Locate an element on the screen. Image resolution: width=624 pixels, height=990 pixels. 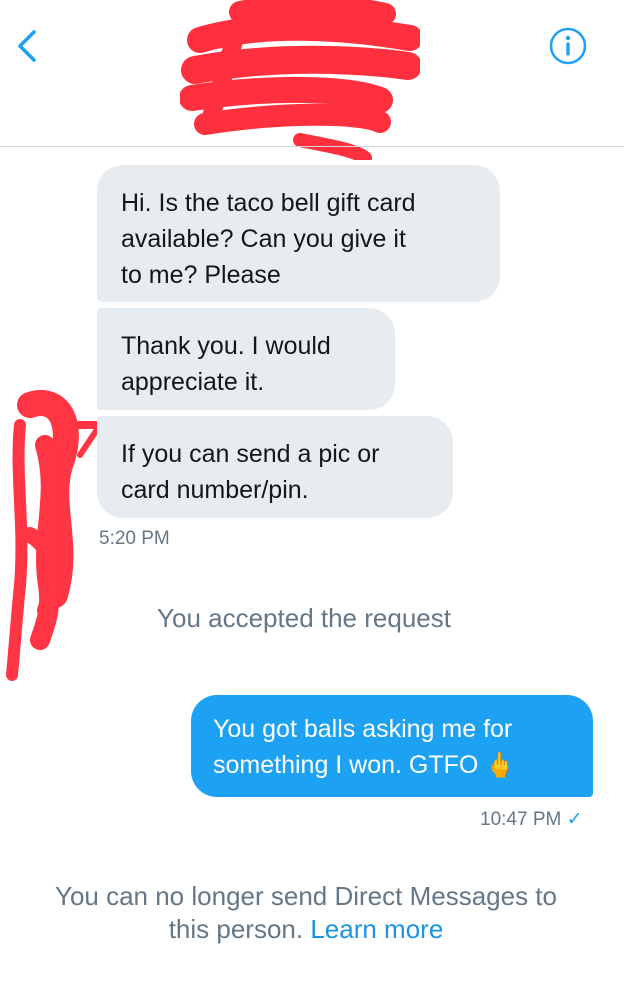
info-icon is located at coordinates (568, 46).